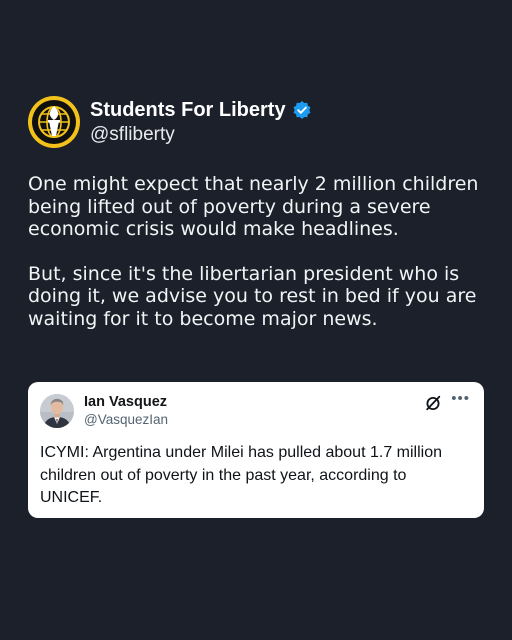 This screenshot has height=640, width=512. I want to click on profile-photo-avatar, so click(57, 411).